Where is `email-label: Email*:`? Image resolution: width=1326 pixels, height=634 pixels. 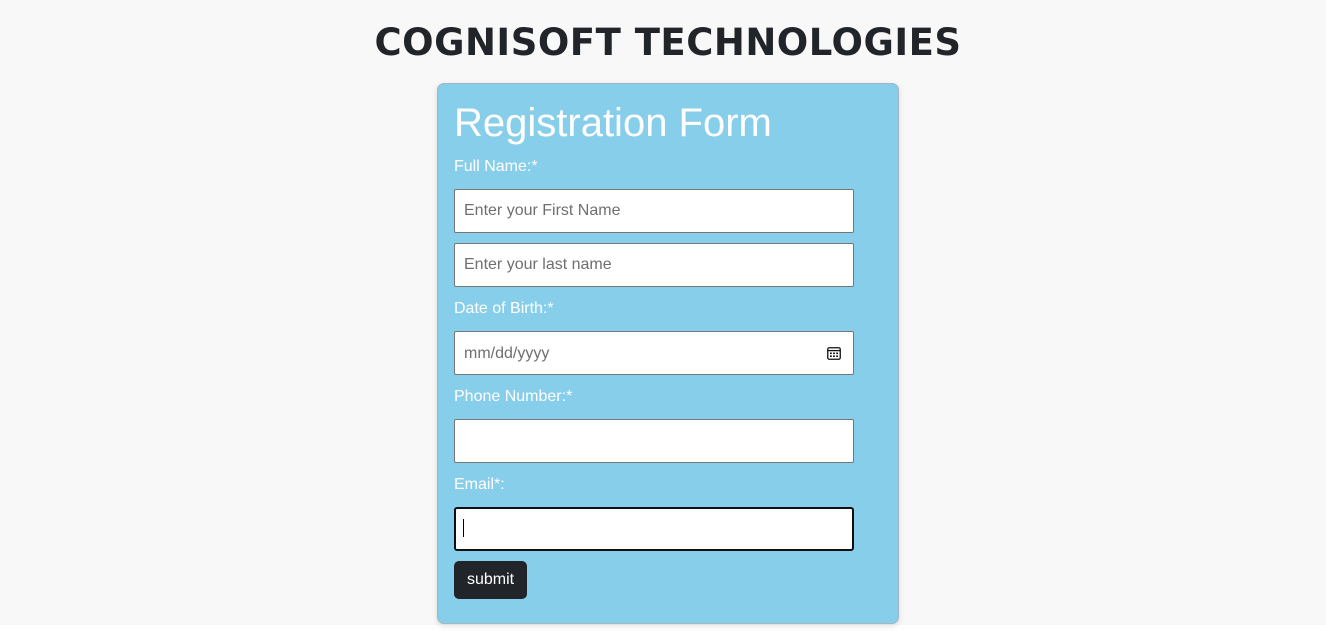 email-label: Email*: is located at coordinates (479, 484).